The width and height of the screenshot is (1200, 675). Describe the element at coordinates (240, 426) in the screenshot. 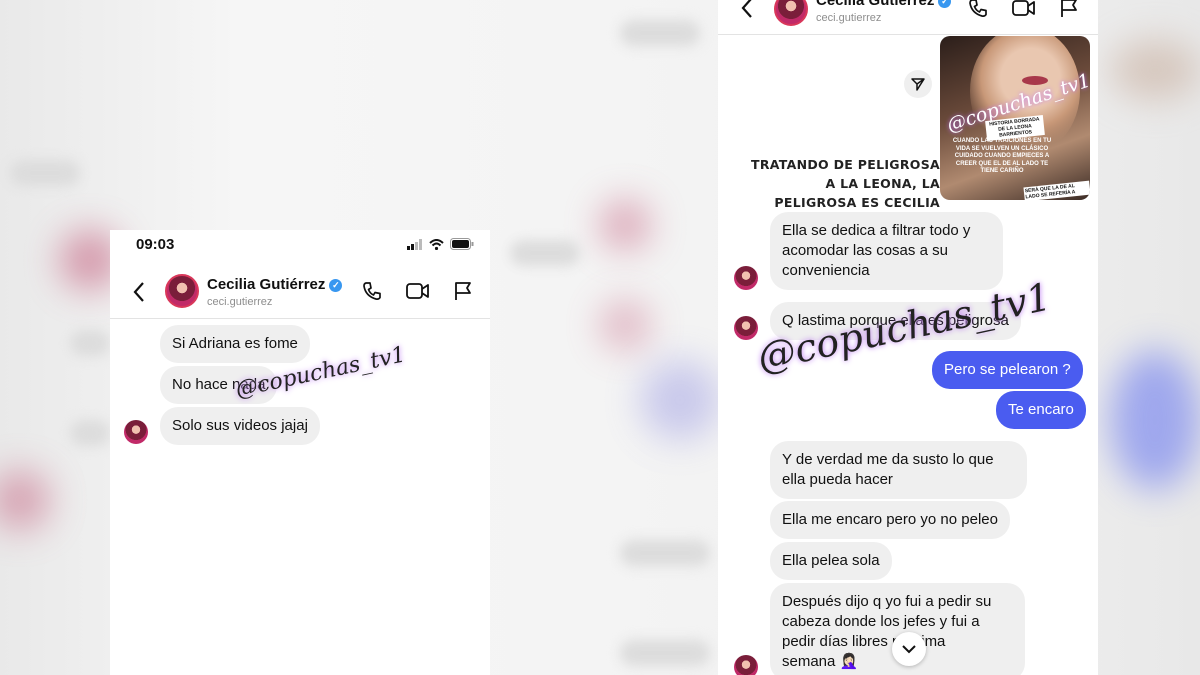

I see `message-bubble: Solo sus videos jajaj` at that location.